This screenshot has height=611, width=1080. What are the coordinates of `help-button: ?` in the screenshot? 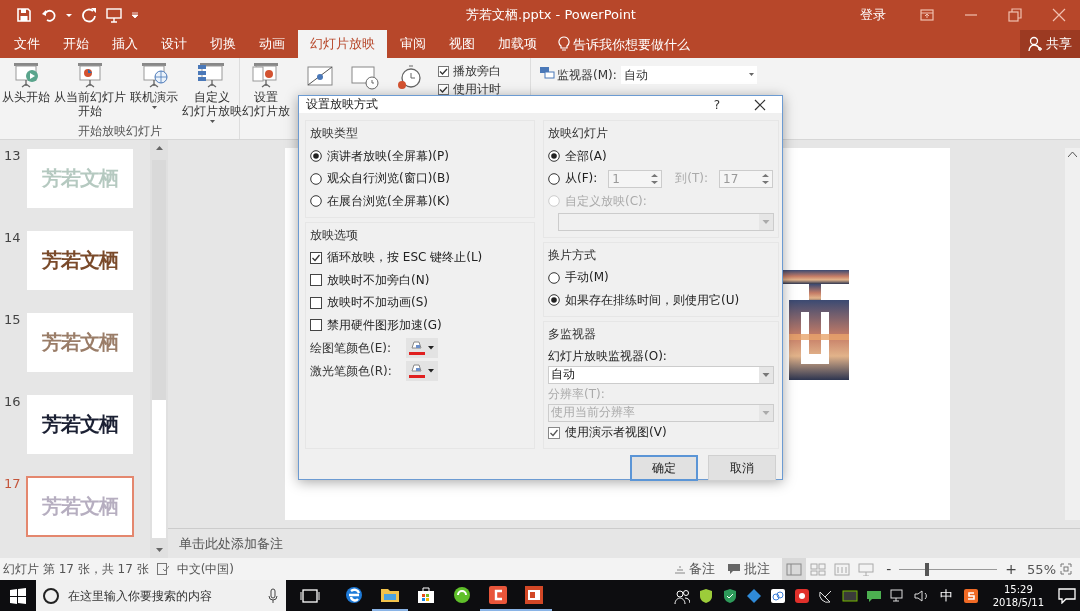 It's located at (716, 104).